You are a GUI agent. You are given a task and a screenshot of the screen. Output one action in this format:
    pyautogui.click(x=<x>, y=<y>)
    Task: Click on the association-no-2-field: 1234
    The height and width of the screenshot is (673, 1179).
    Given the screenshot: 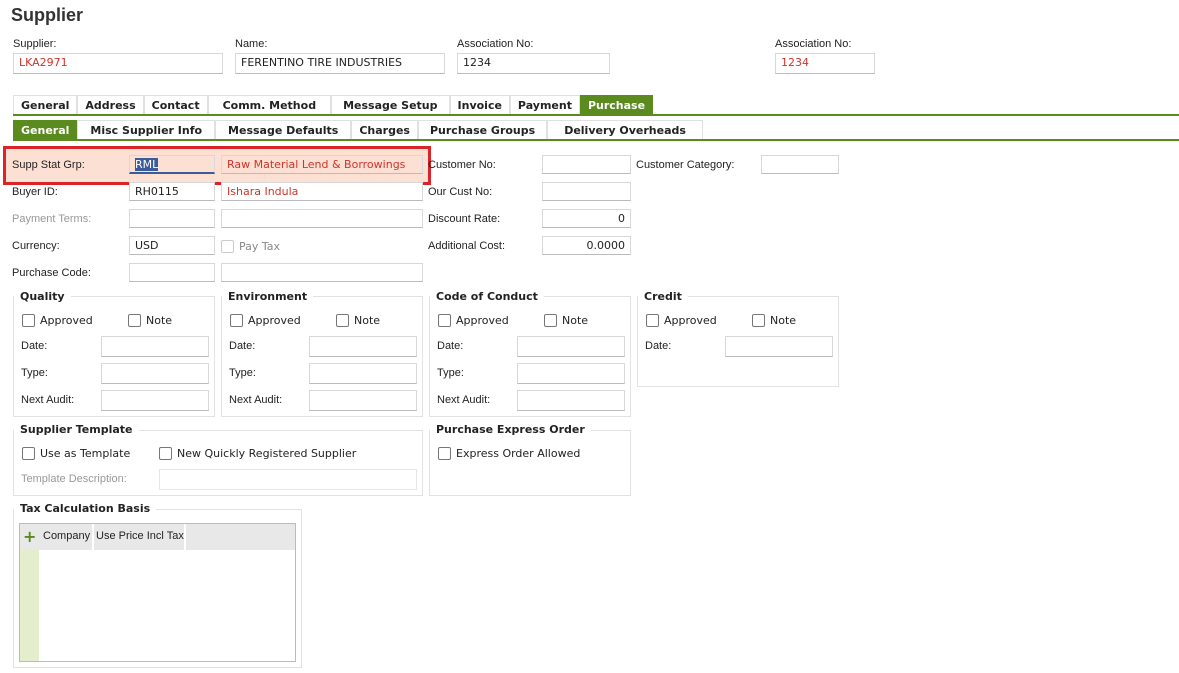 What is the action you would take?
    pyautogui.click(x=825, y=63)
    